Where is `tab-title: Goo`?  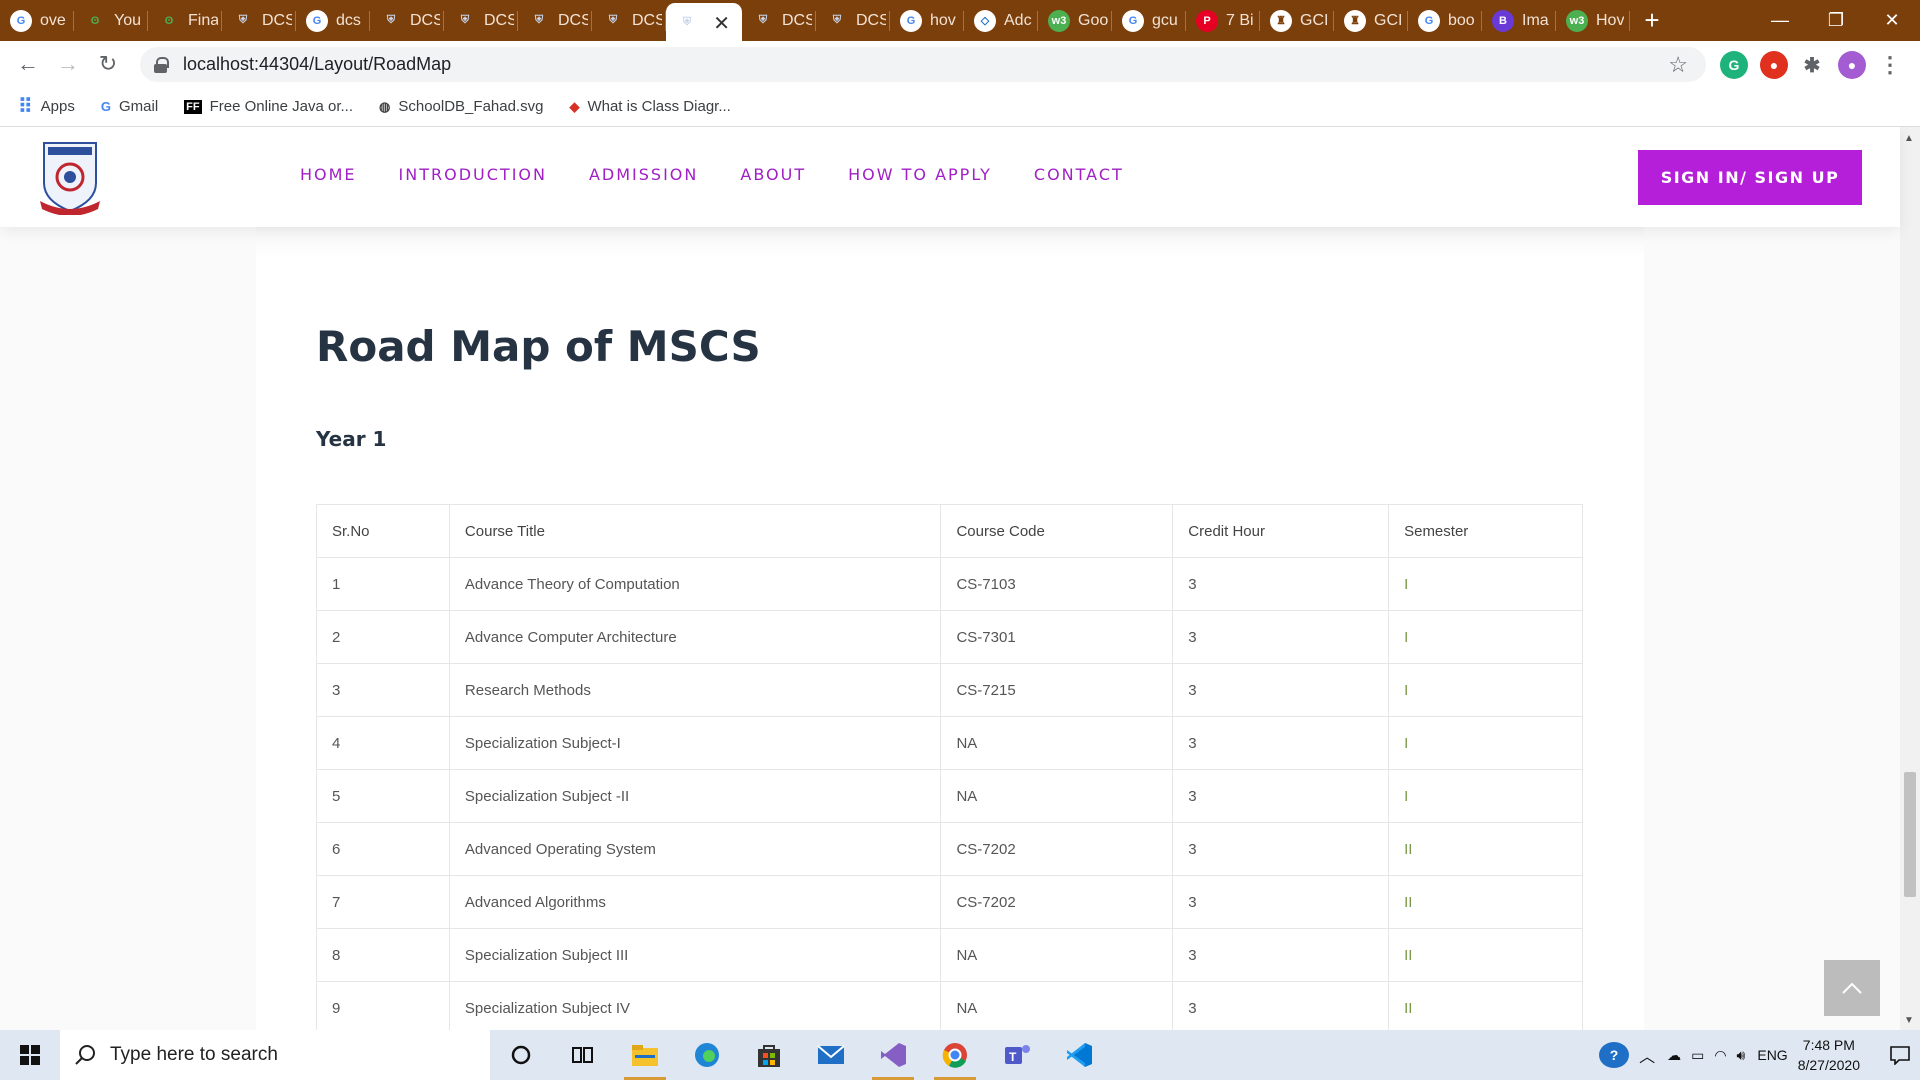
tab-title: Goo is located at coordinates (1093, 20).